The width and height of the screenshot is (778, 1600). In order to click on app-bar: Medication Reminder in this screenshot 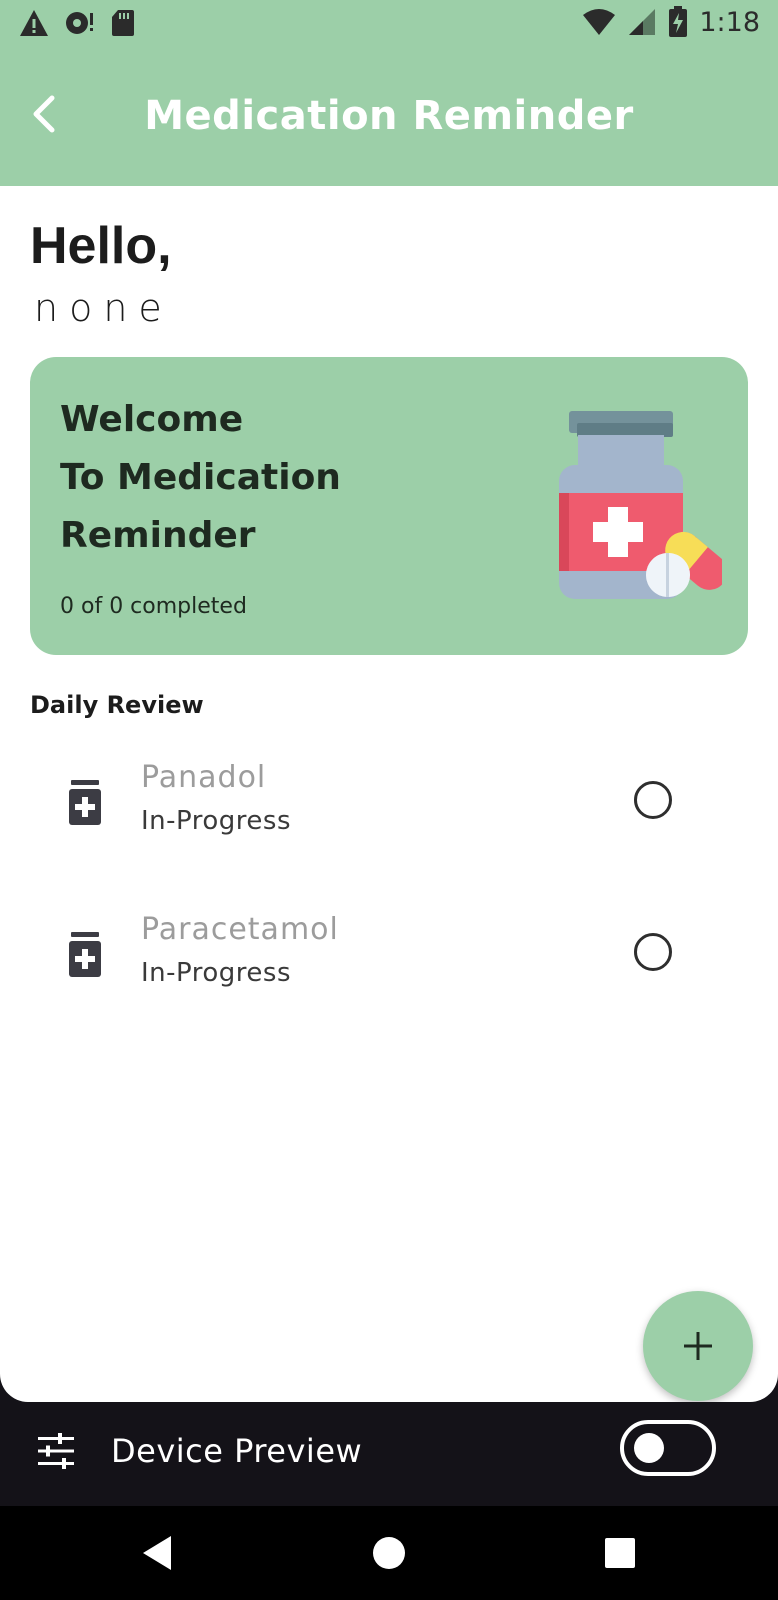, I will do `click(389, 117)`.